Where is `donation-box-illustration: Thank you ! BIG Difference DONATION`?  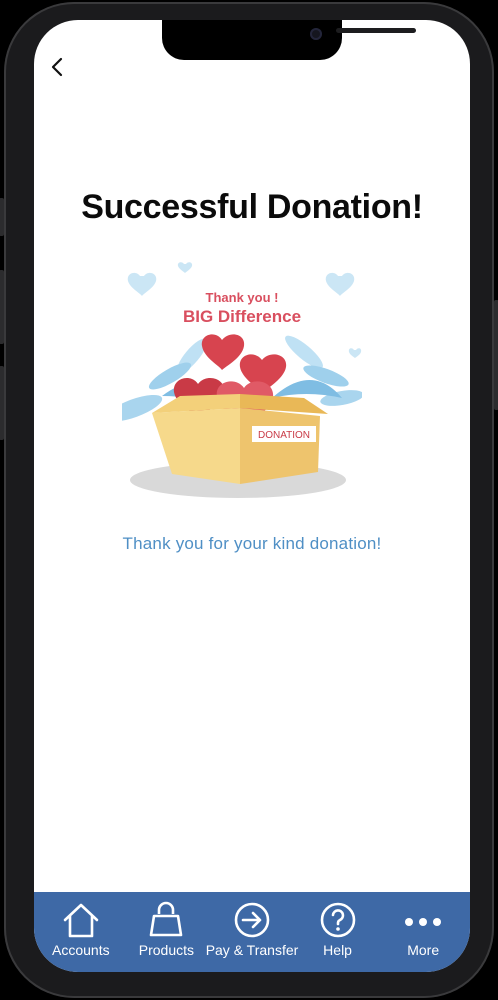
donation-box-illustration: Thank you ! BIG Difference DONATION is located at coordinates (242, 380).